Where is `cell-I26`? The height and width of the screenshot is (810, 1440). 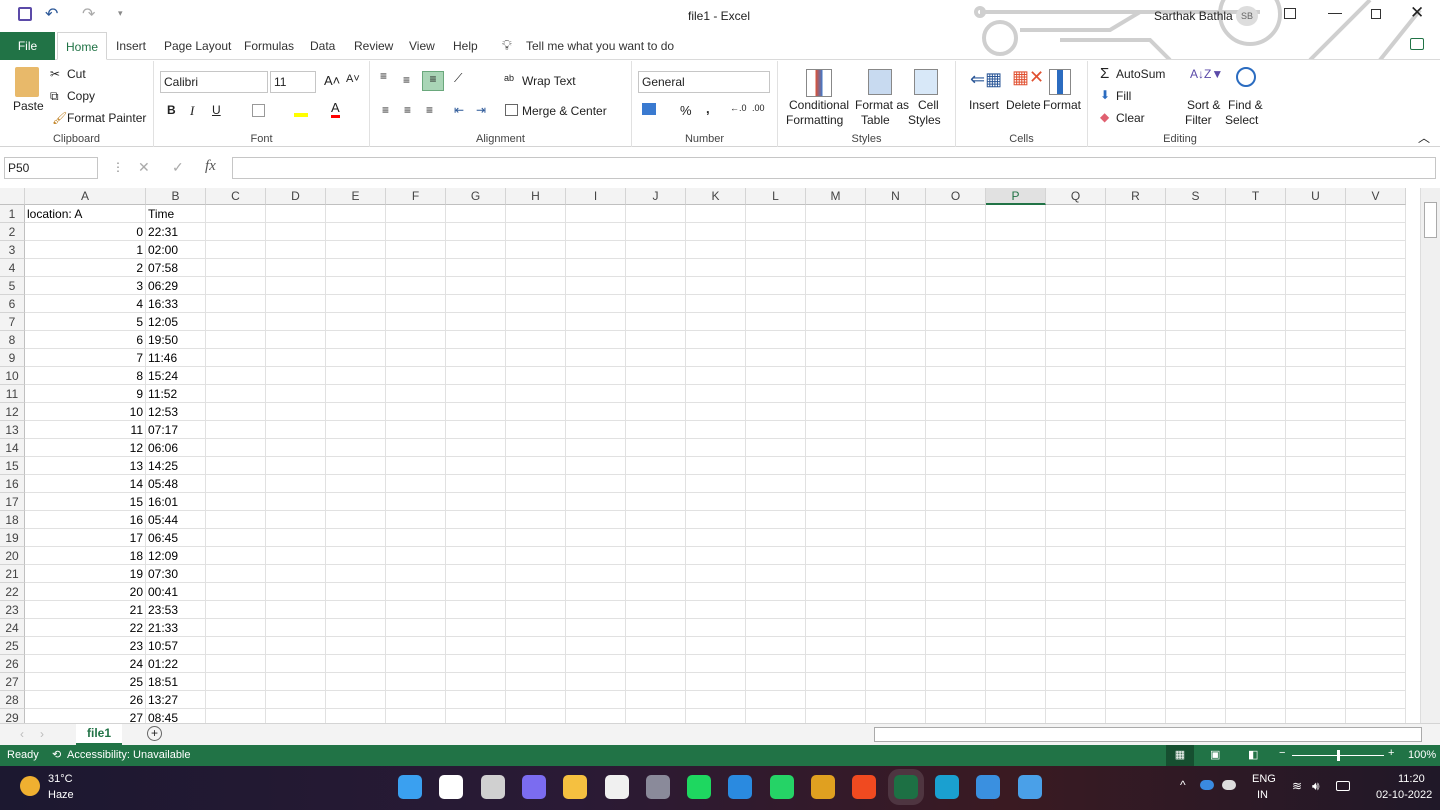 cell-I26 is located at coordinates (596, 664).